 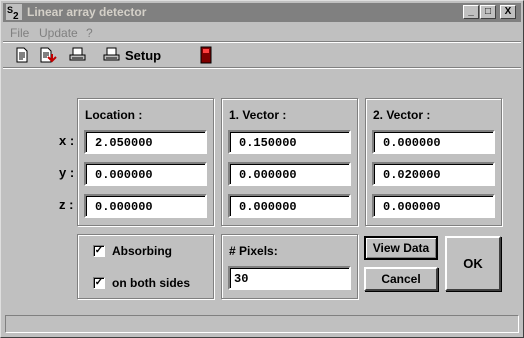 What do you see at coordinates (289, 174) in the screenshot?
I see `vector1-y-field: 0.000000` at bounding box center [289, 174].